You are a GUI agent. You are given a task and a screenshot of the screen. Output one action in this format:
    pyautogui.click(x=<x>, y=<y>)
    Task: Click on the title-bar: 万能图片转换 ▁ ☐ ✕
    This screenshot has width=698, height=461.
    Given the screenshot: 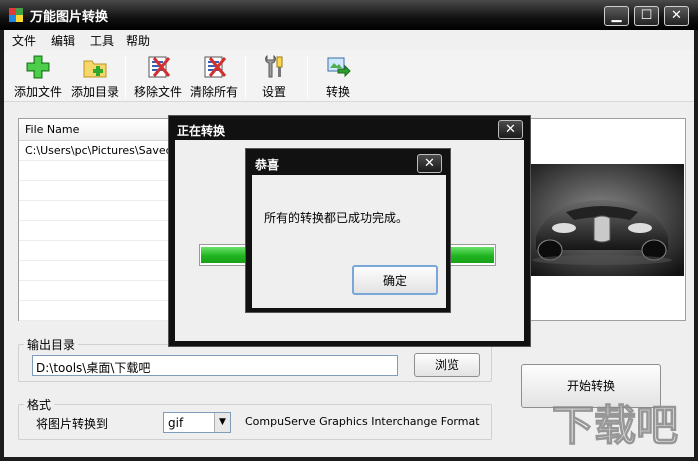 What is the action you would take?
    pyautogui.click(x=349, y=15)
    